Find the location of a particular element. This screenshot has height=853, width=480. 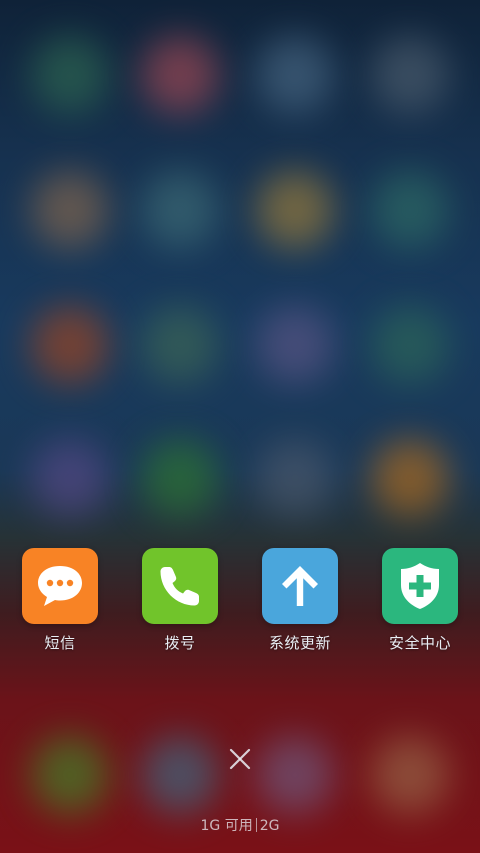

app-label-sms: 短信 is located at coordinates (60, 643).